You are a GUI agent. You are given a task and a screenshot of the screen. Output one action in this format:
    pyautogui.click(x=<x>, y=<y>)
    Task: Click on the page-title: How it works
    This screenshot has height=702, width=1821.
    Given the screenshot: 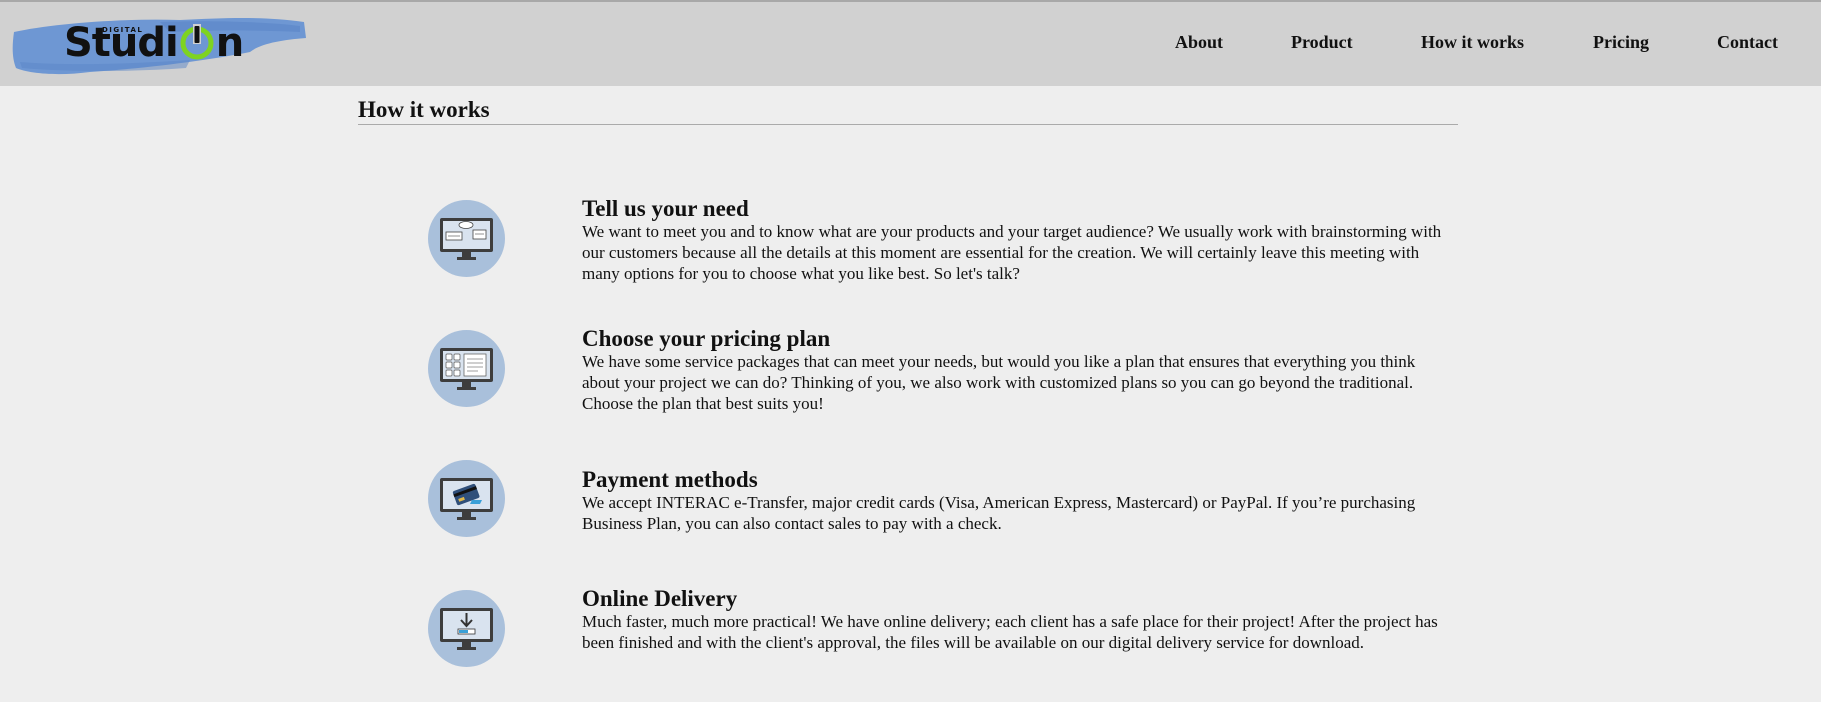 What is the action you would take?
    pyautogui.click(x=424, y=109)
    